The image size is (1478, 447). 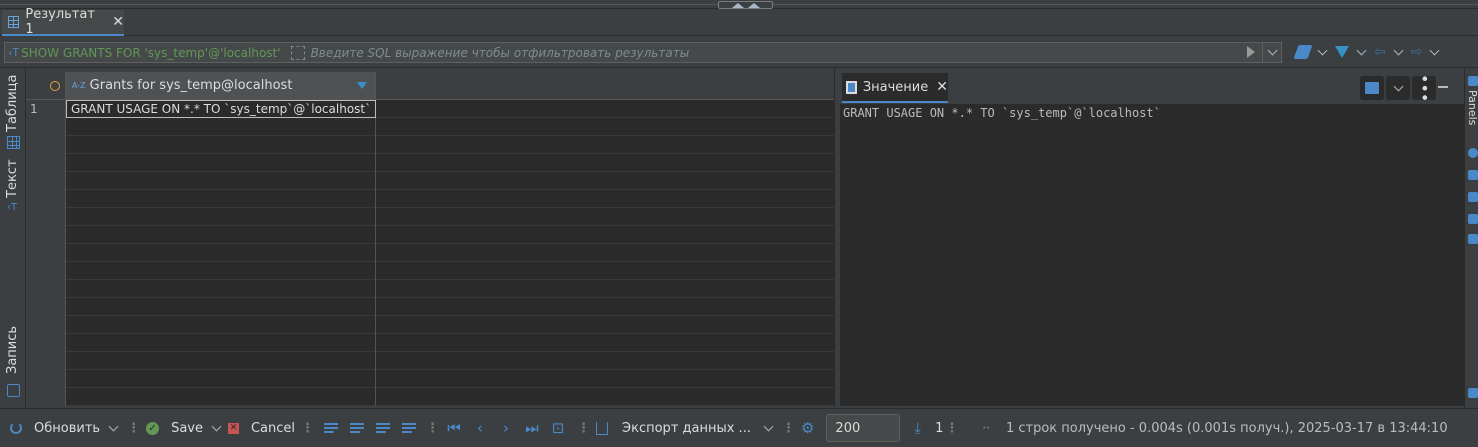 I want to click on record-icon, so click(x=13, y=390).